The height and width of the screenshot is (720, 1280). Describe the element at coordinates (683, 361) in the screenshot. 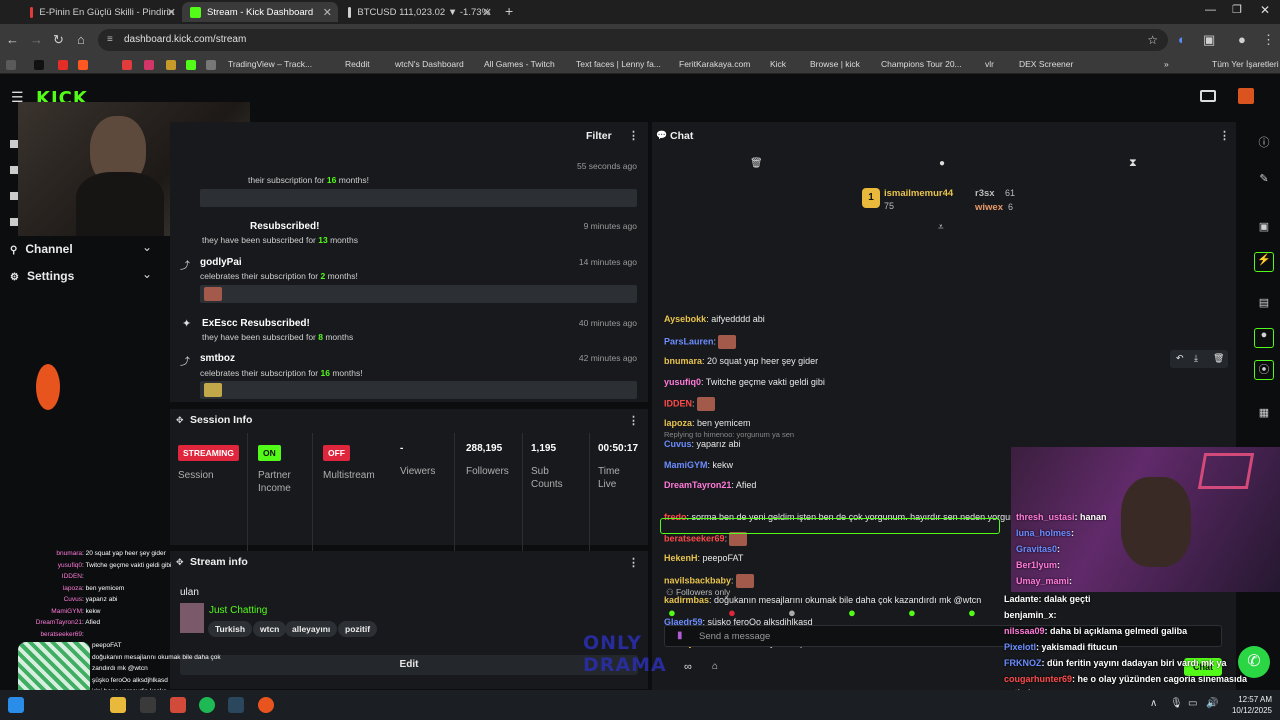

I see `chat-username: bnumara` at that location.